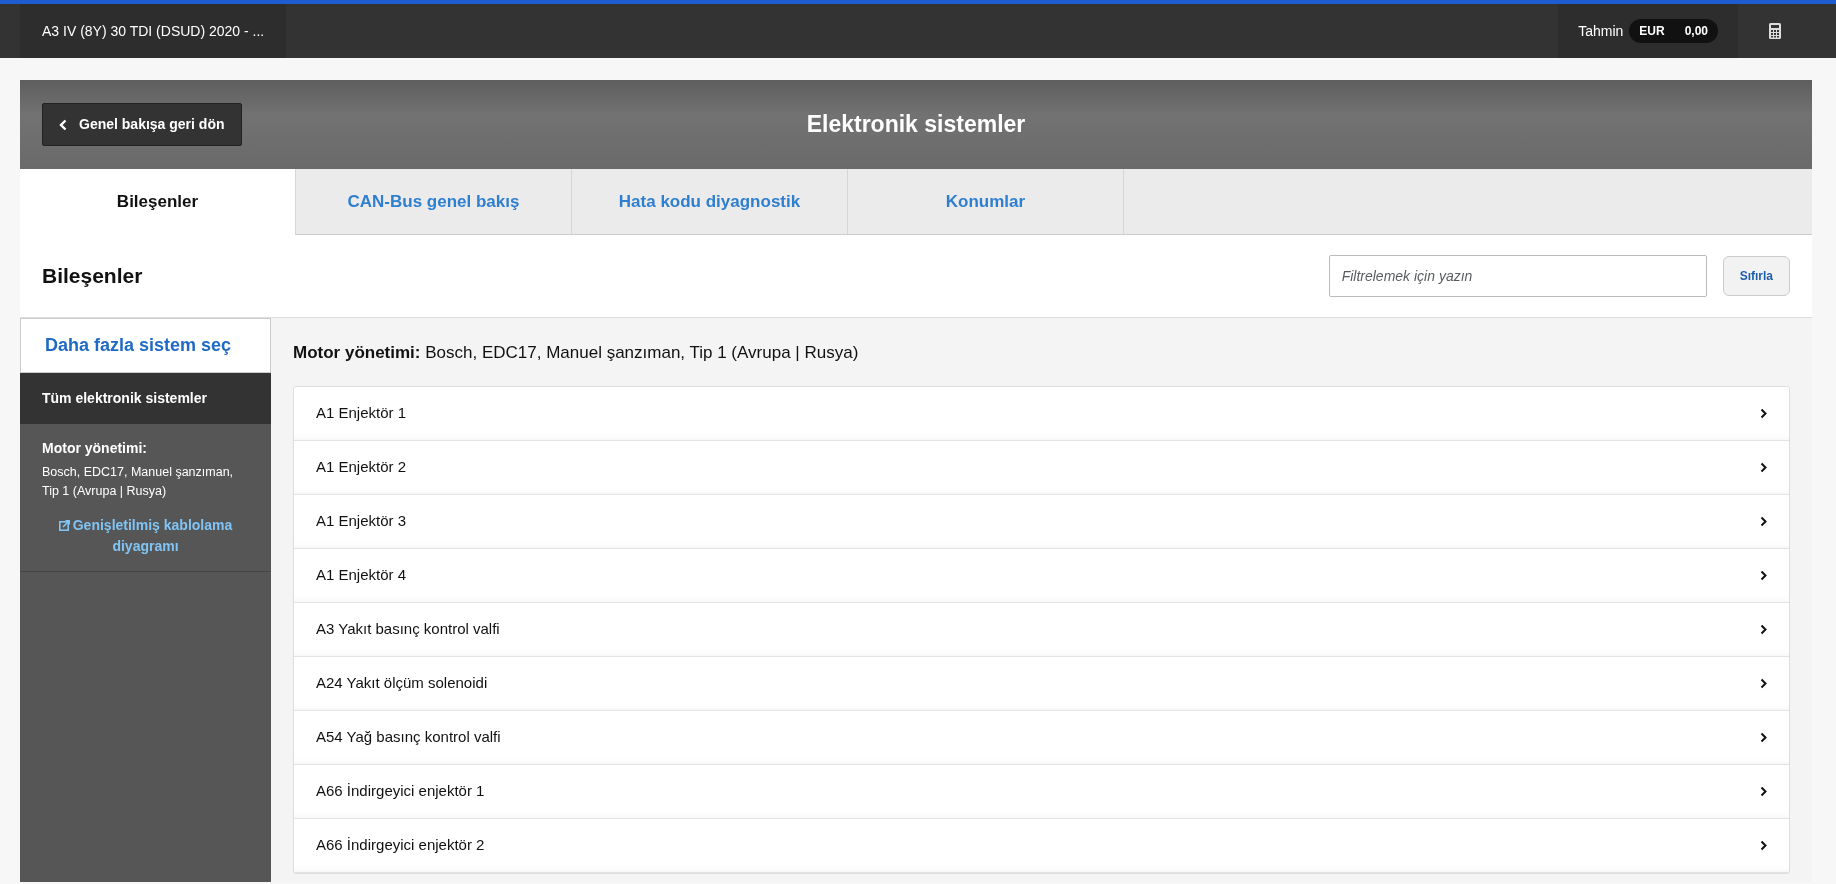 This screenshot has width=1836, height=884. I want to click on reset-button: Sıfırla, so click(1756, 276).